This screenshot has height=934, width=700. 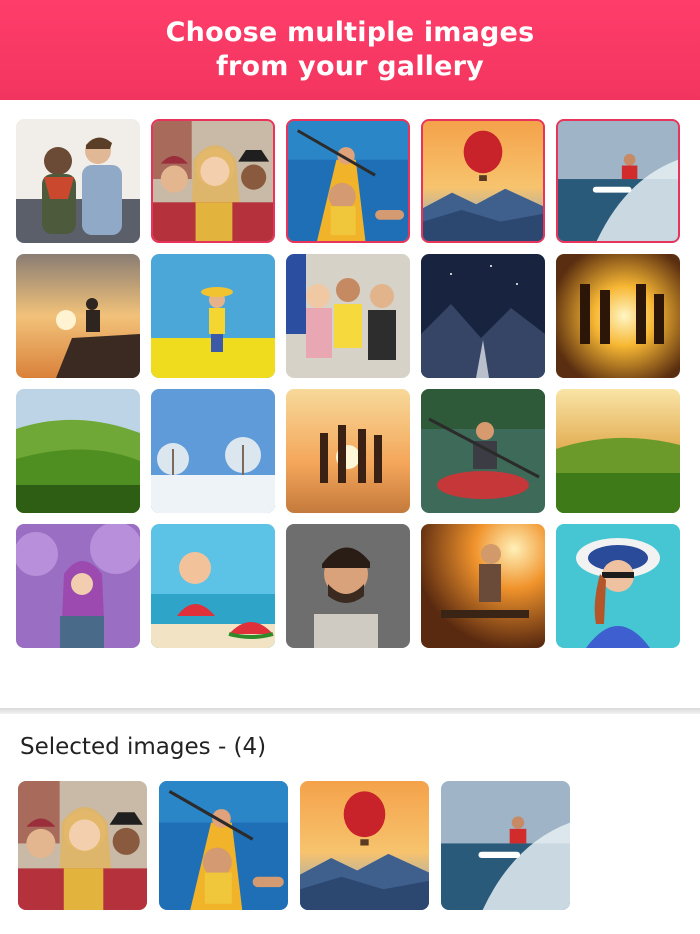 I want to click on gallery-tile-kayak-selfie, so click(x=348, y=181).